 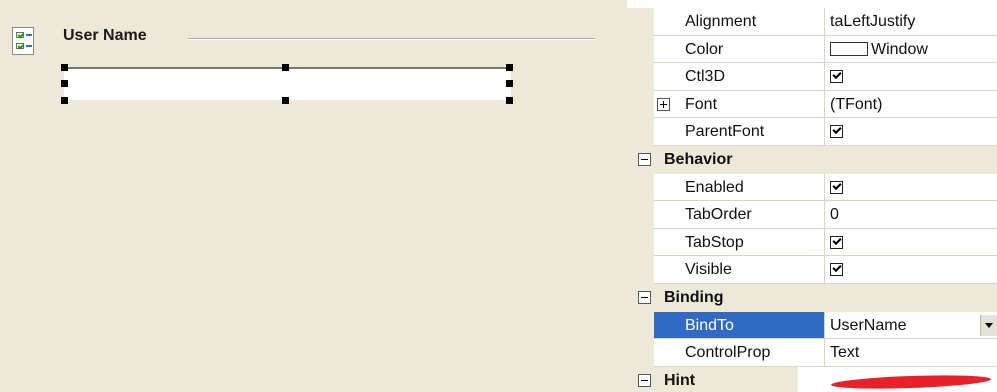 What do you see at coordinates (64, 67) in the screenshot?
I see `resize-handle-top-left` at bounding box center [64, 67].